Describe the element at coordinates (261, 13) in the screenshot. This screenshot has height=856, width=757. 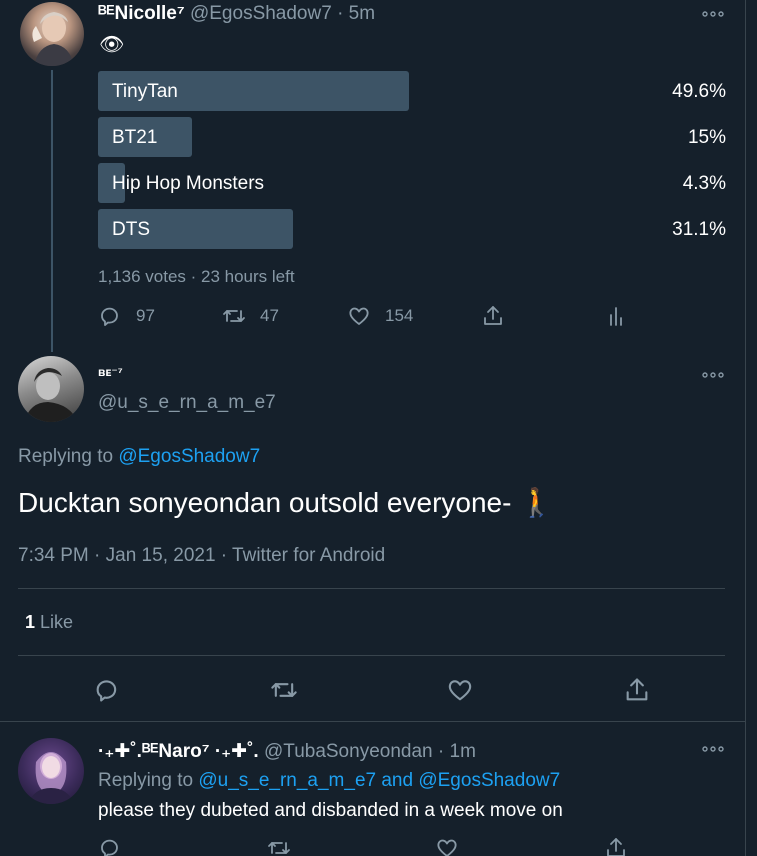
I see `handle: @EgosShadow7` at that location.